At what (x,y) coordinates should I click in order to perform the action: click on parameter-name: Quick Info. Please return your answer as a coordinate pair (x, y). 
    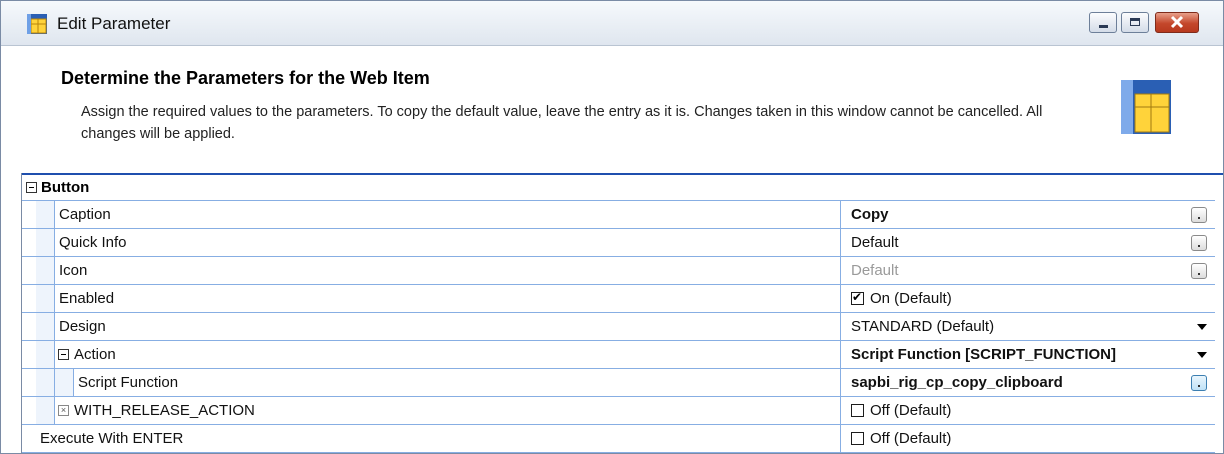
    Looking at the image, I should click on (448, 242).